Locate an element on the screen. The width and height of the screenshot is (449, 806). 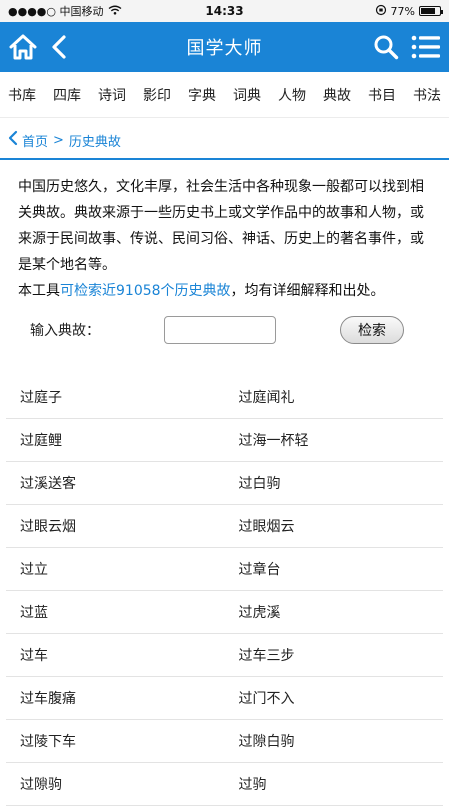
result-item: 过白驹 is located at coordinates (334, 483).